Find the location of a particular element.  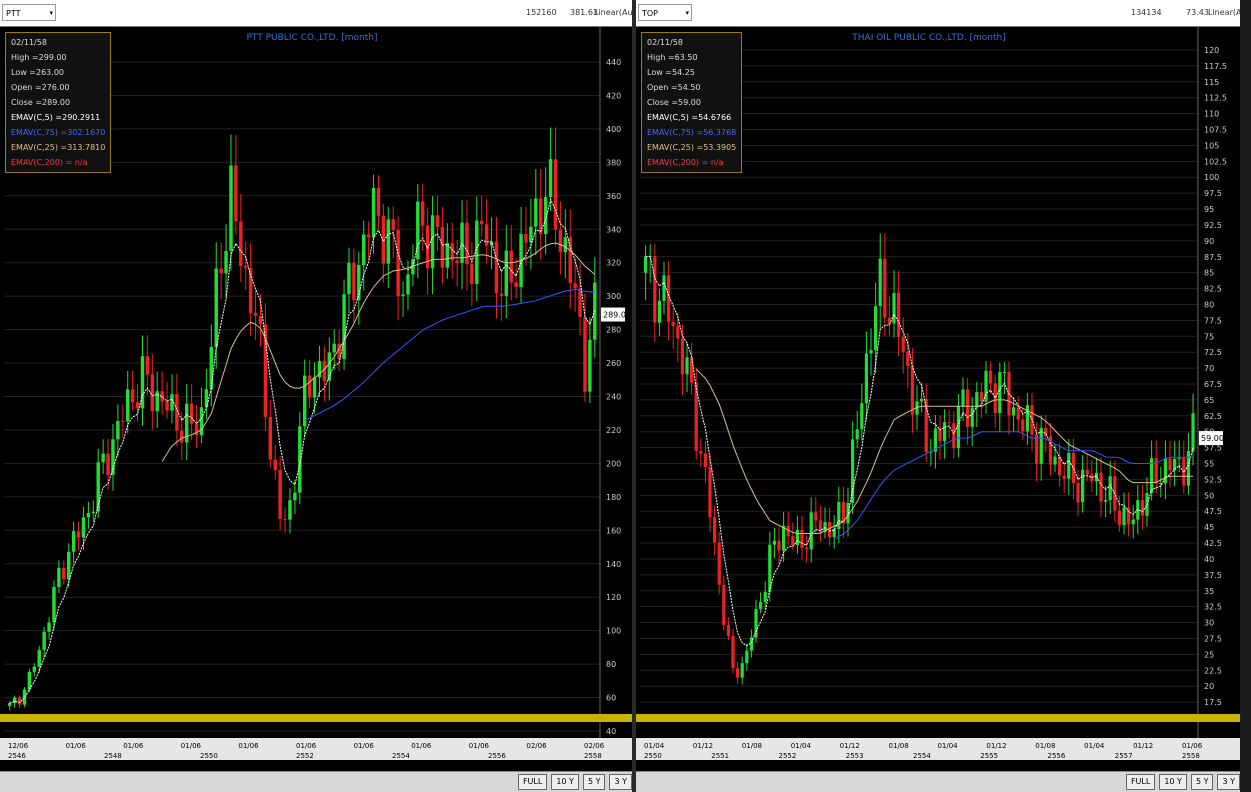

y-tick-label: 105 is located at coordinates (1211, 145).